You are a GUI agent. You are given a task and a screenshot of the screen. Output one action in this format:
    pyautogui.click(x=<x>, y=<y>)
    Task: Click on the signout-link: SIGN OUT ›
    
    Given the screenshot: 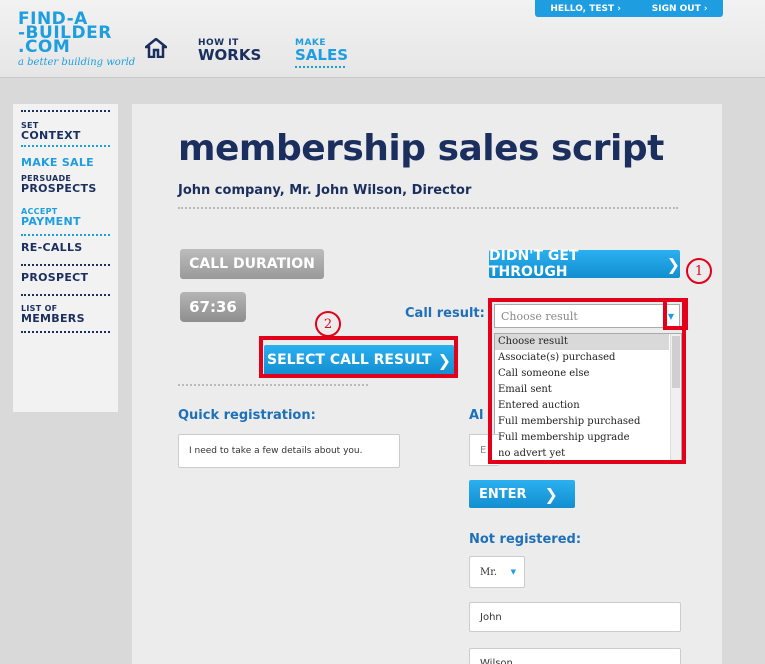 What is the action you would take?
    pyautogui.click(x=680, y=9)
    